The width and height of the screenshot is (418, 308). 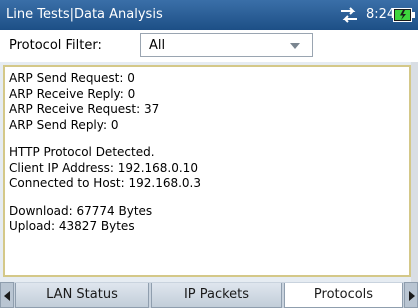 I want to click on chevron-down-icon, so click(x=295, y=46).